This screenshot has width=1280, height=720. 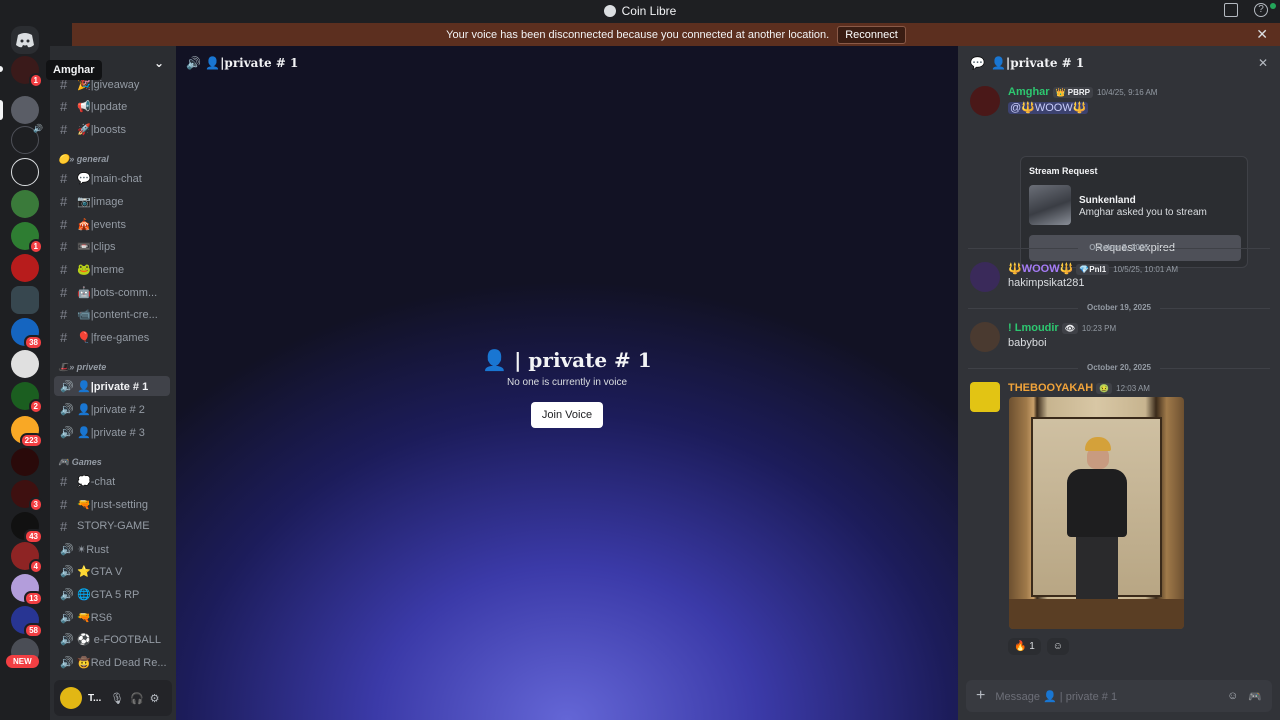 I want to click on server-icon-14: 3, so click(x=27, y=496).